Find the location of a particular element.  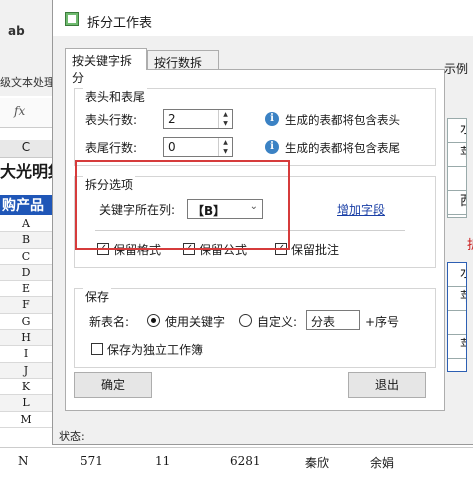

product-header-cell: 购产品 is located at coordinates (29, 205).